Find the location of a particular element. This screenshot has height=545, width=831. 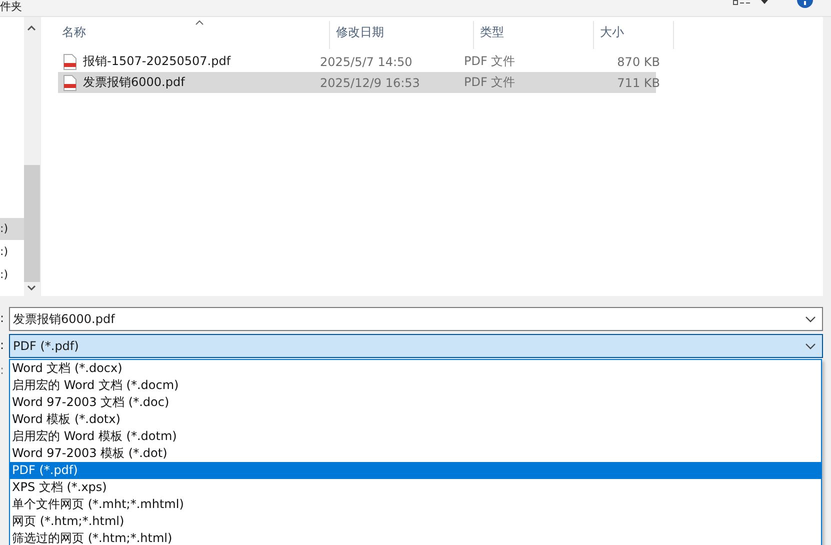

column-header: 类型 is located at coordinates (534, 35).